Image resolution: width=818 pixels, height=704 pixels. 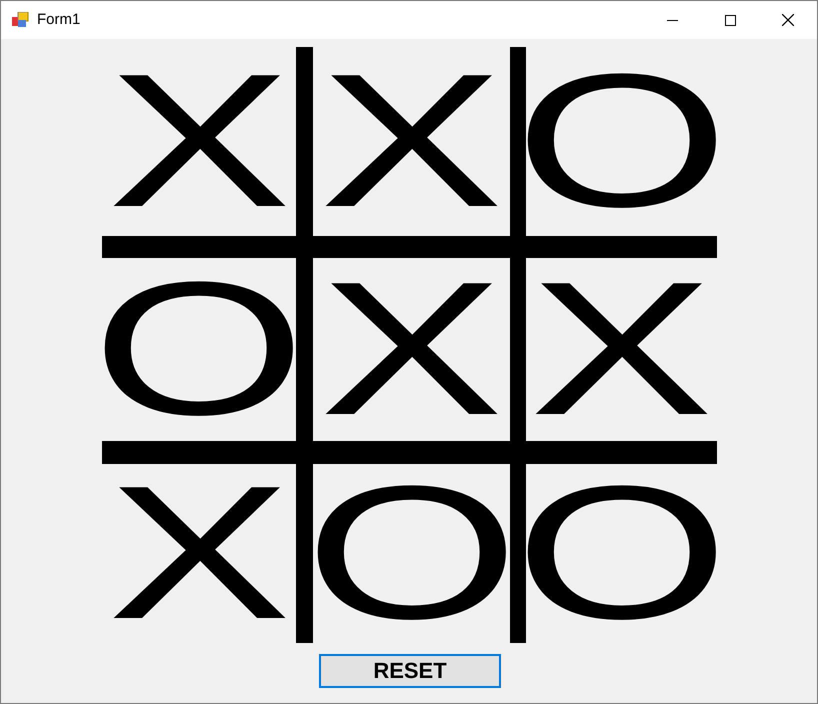 I want to click on app-icon, so click(x=20, y=20).